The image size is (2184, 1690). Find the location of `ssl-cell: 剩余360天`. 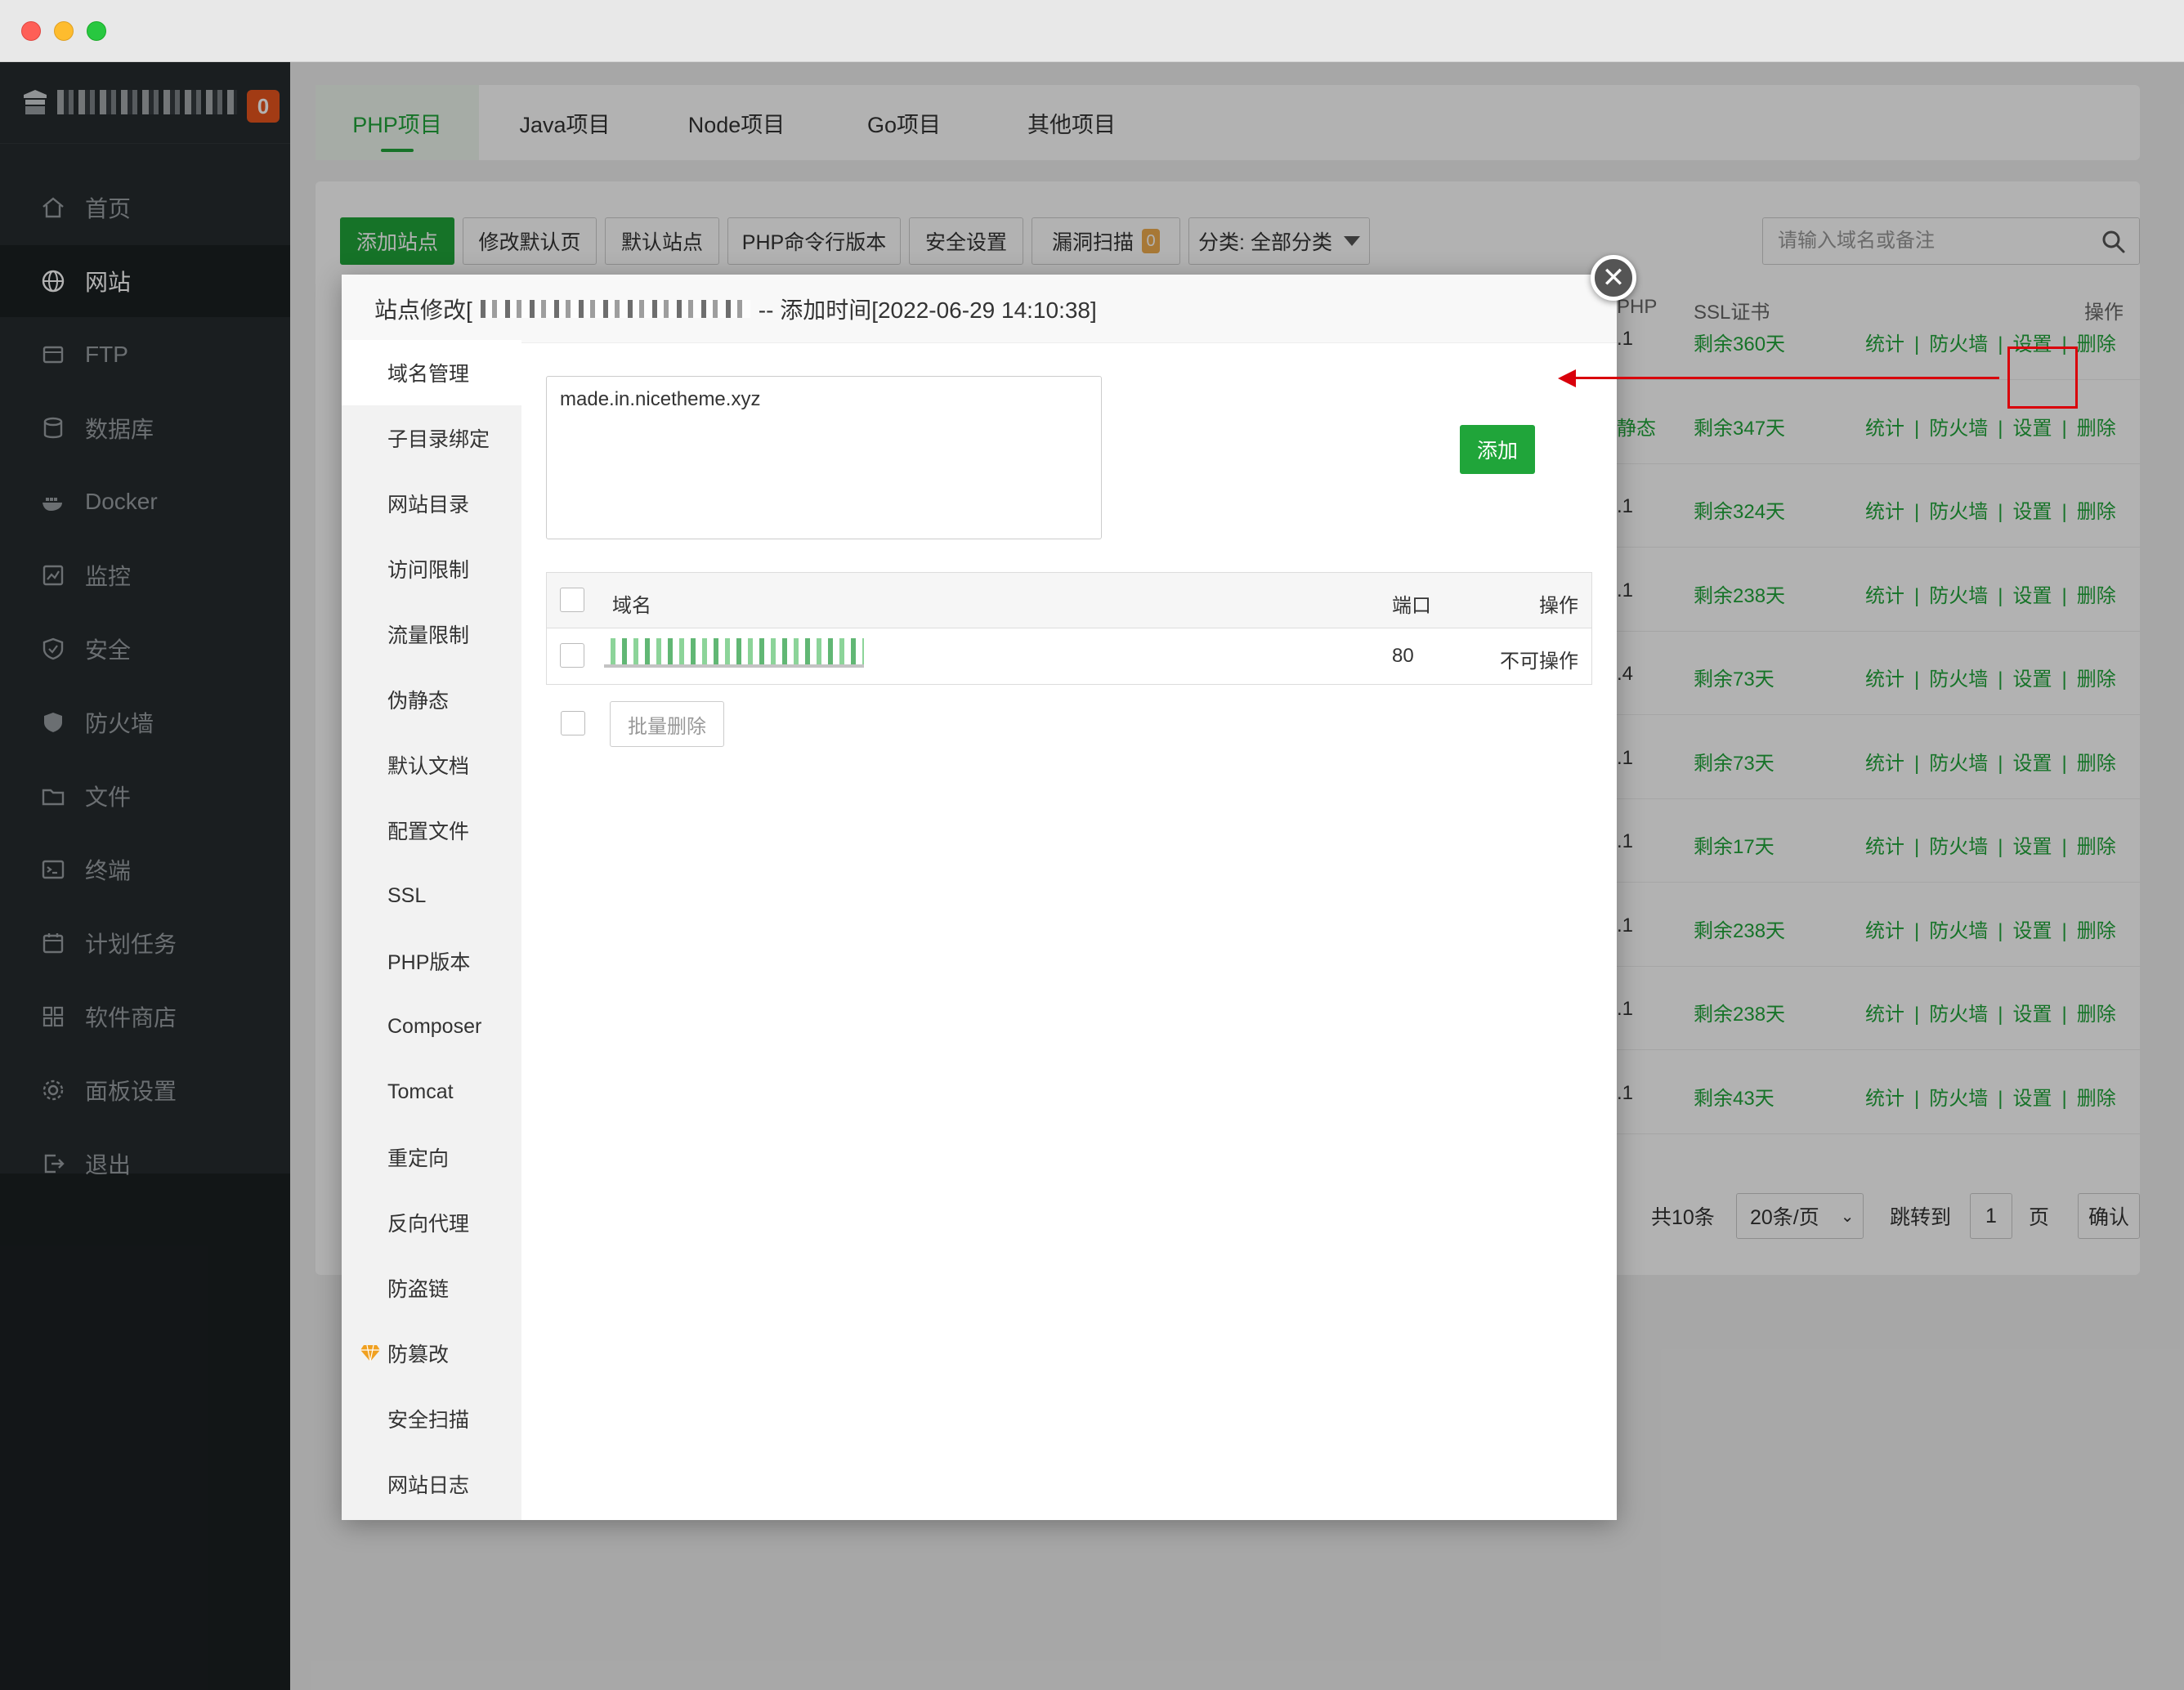

ssl-cell: 剩余360天 is located at coordinates (1739, 342).